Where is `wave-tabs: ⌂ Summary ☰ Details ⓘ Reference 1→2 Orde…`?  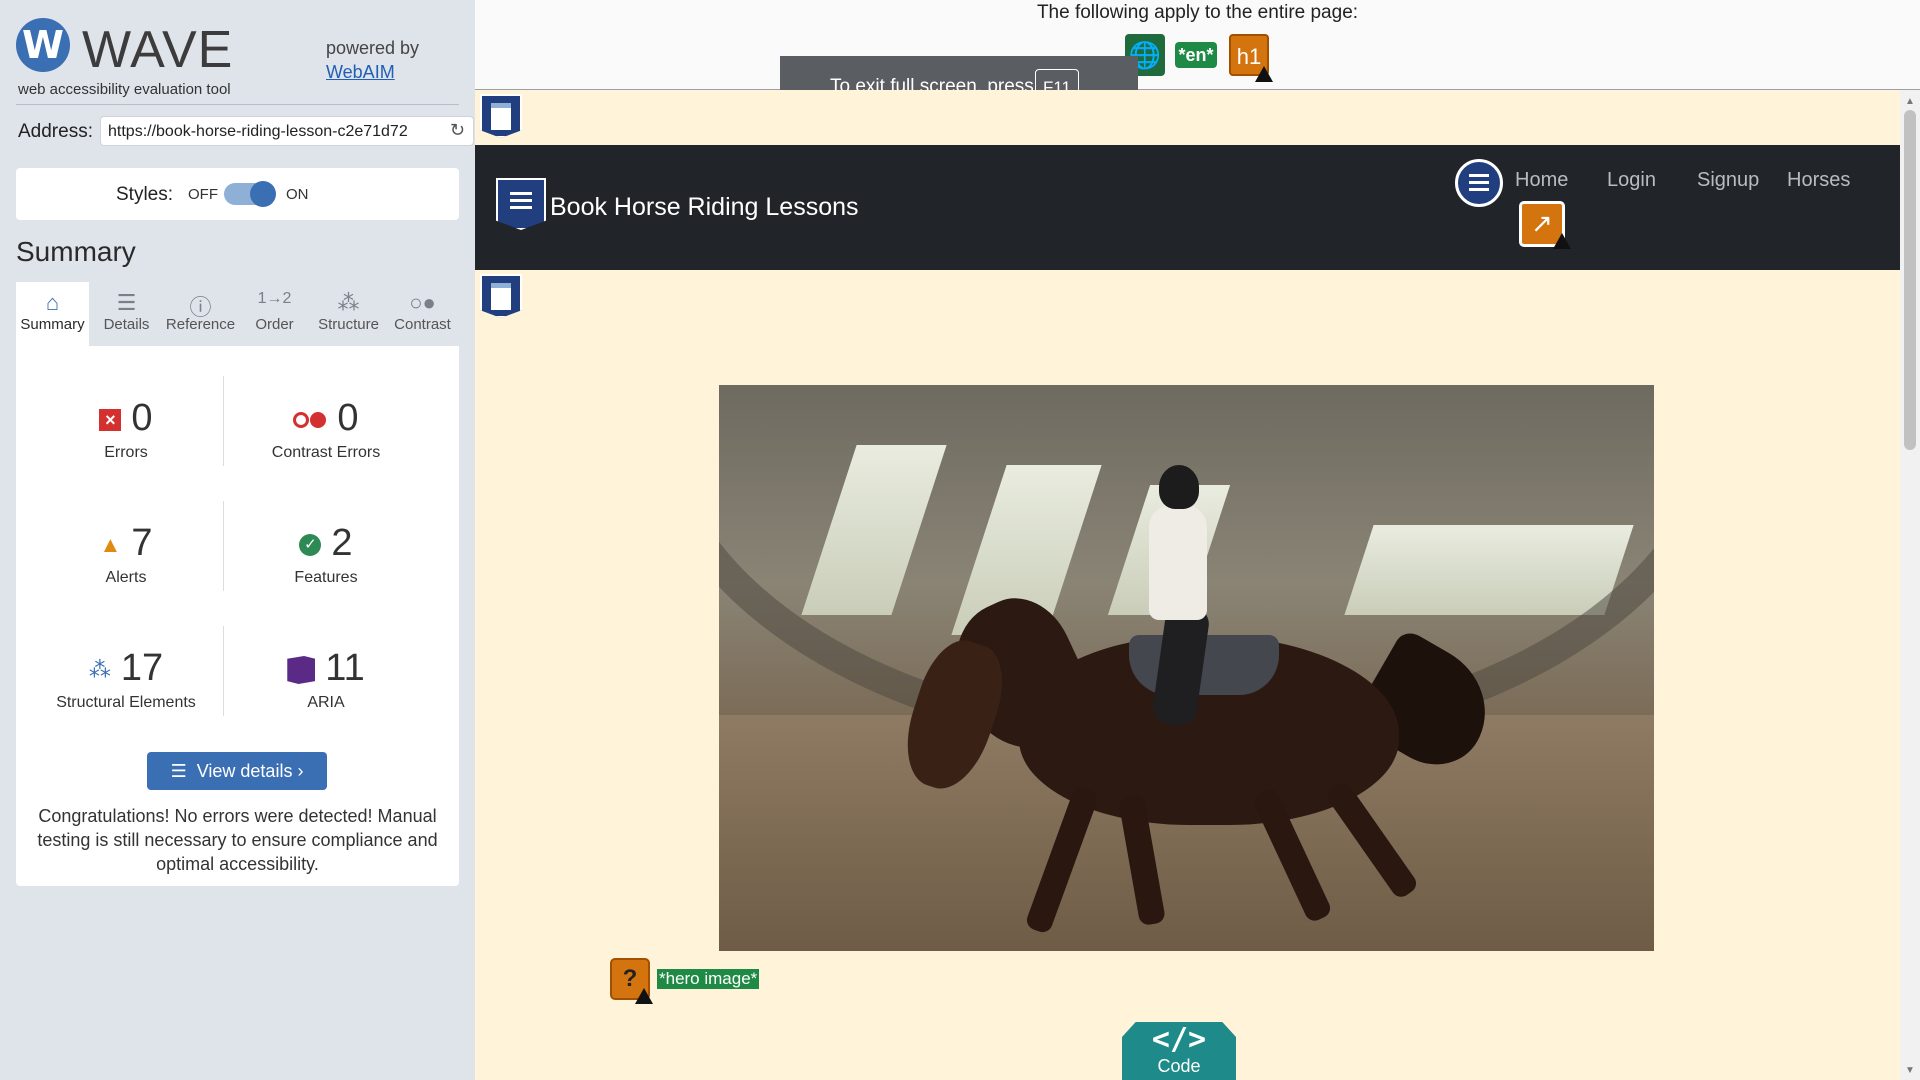
wave-tabs: ⌂ Summary ☰ Details ⓘ Reference 1→2 Orde… is located at coordinates (237, 314).